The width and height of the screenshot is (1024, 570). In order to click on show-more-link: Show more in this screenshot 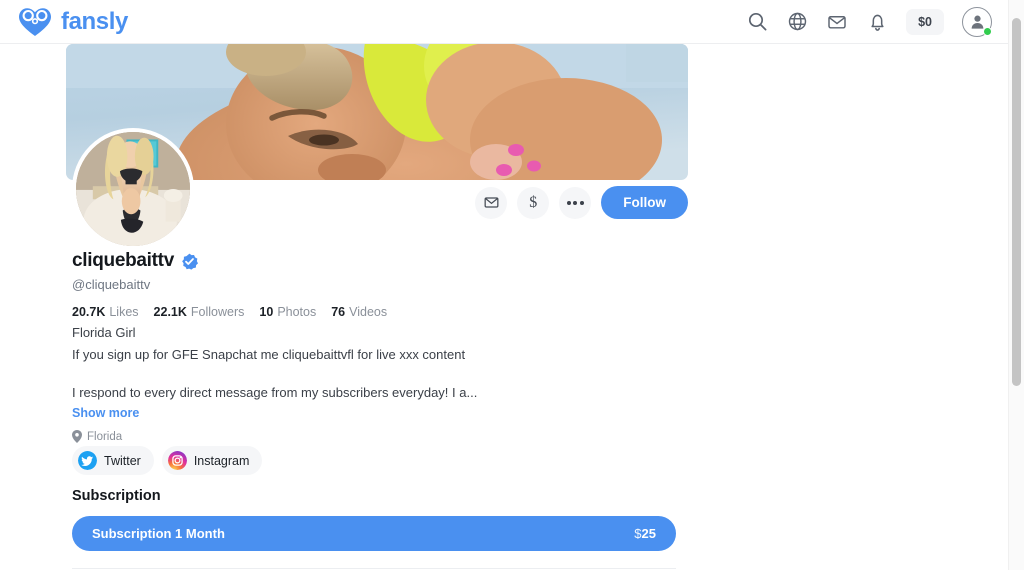, I will do `click(372, 413)`.